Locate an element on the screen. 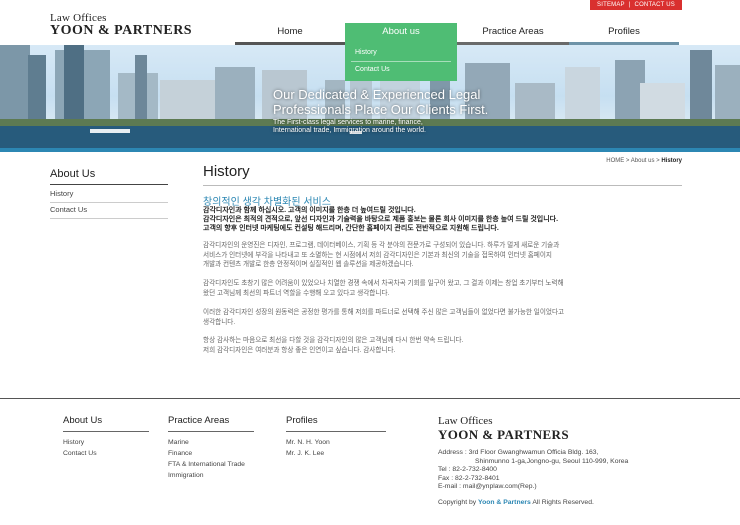 This screenshot has height=525, width=740. body-line: 왔던 고객님께 최선의 파트너 역할을 수행해 오고 있다고 생각합니다. is located at coordinates (296, 293).